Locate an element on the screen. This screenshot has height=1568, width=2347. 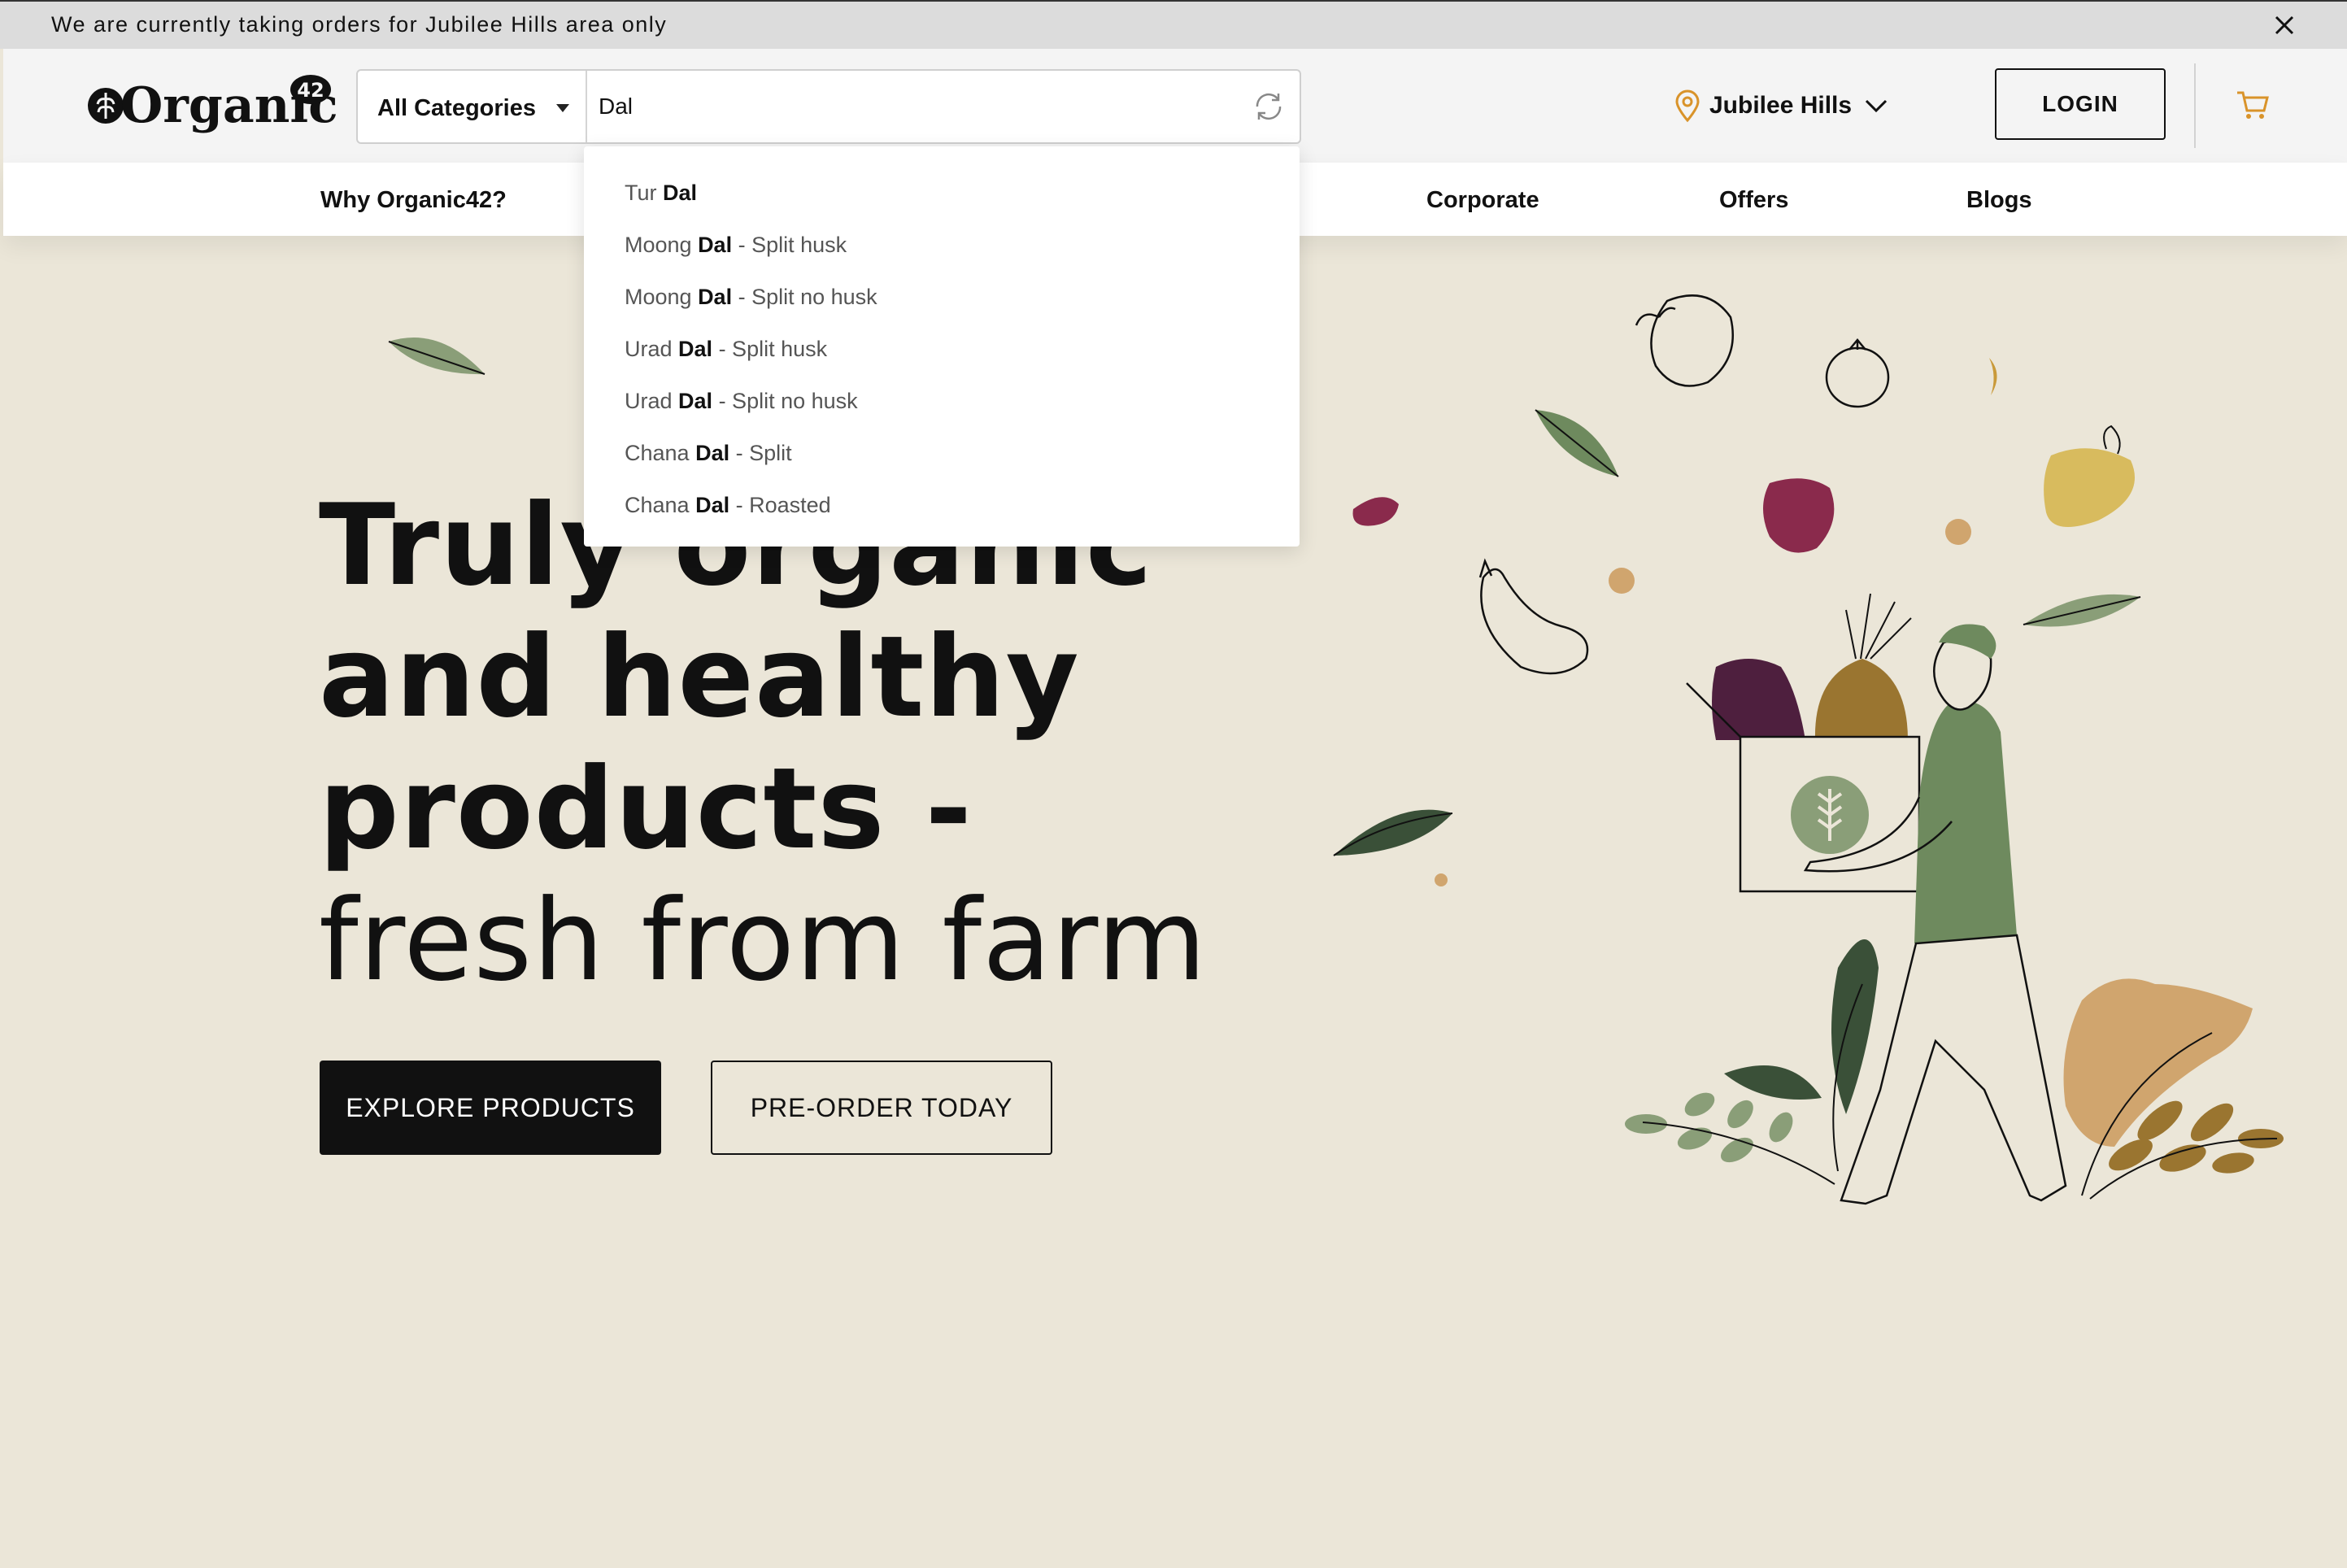
crescent-icon is located at coordinates (1993, 376).